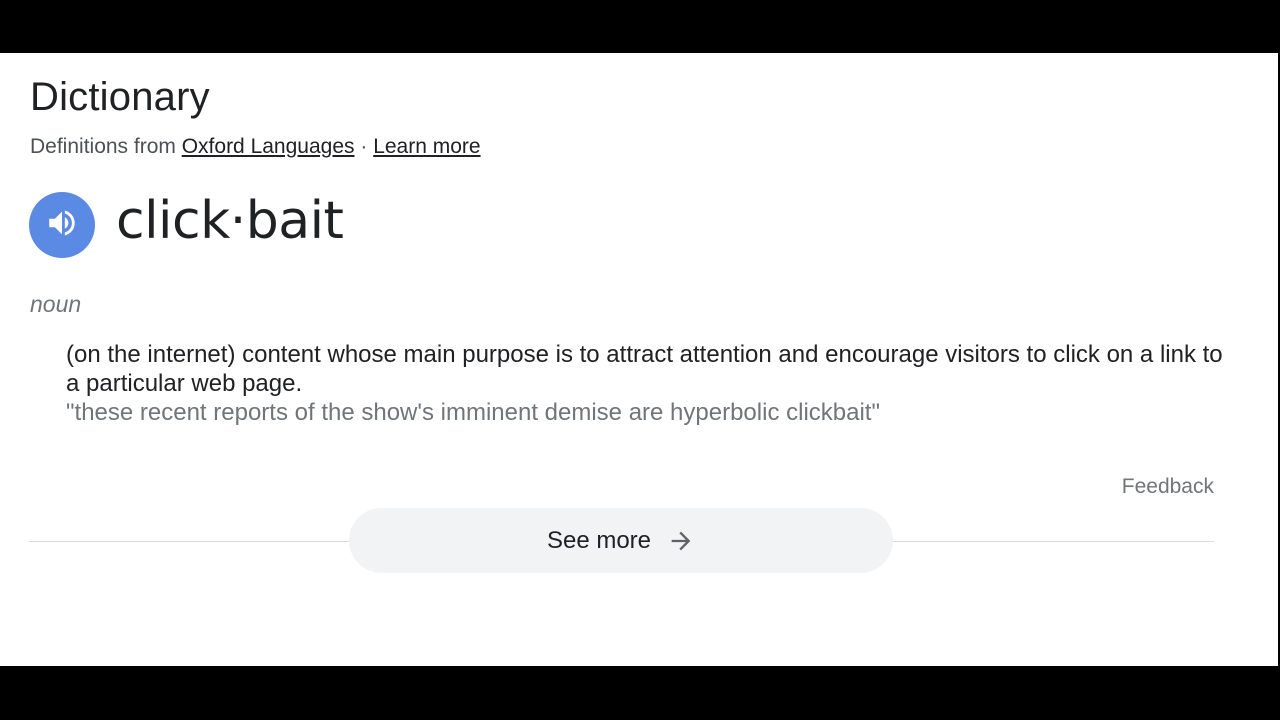 The width and height of the screenshot is (1280, 720). I want to click on headword: click·bait, so click(230, 221).